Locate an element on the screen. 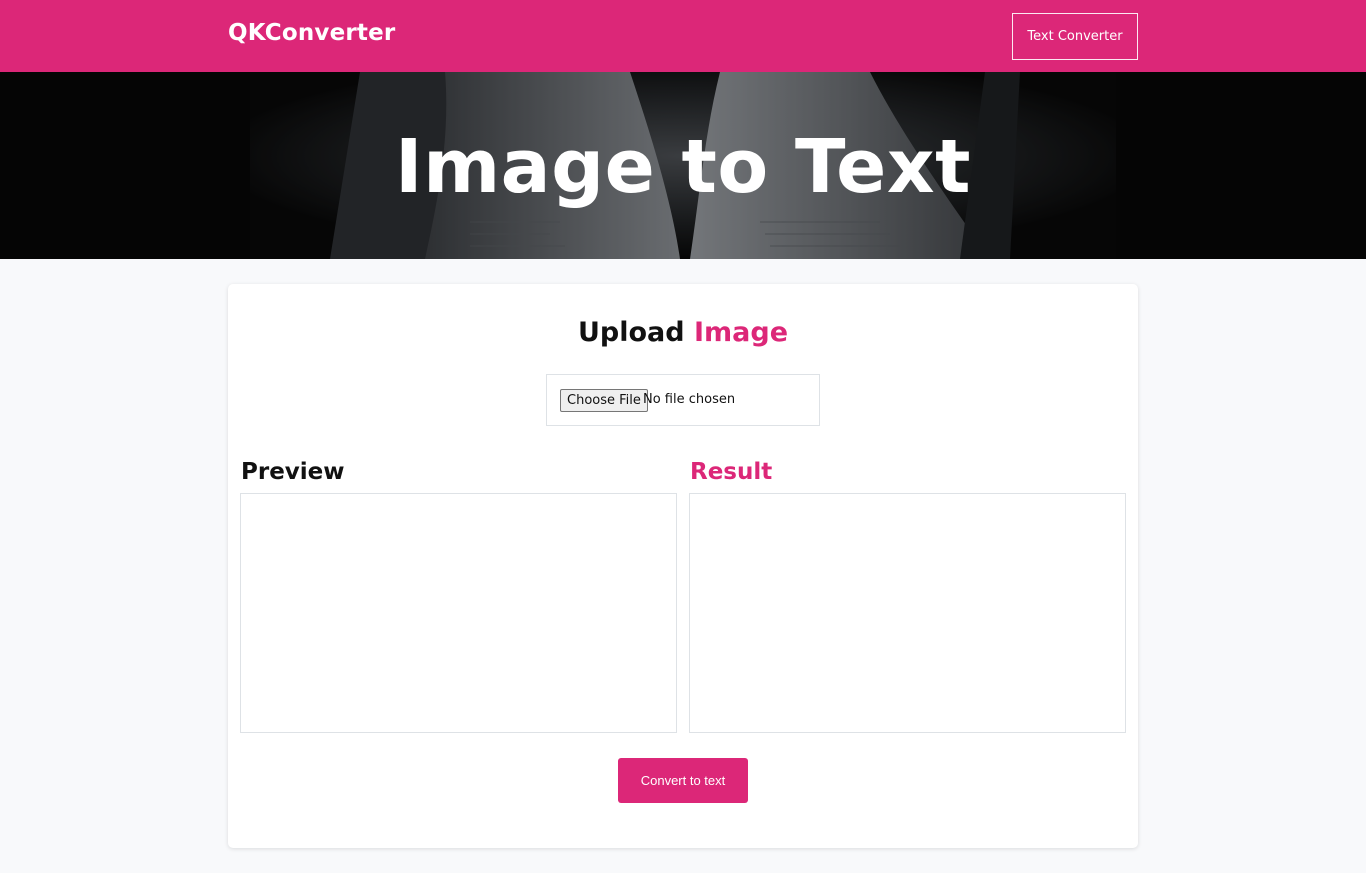 This screenshot has width=1366, height=873. hero-title: Image to Text is located at coordinates (683, 167).